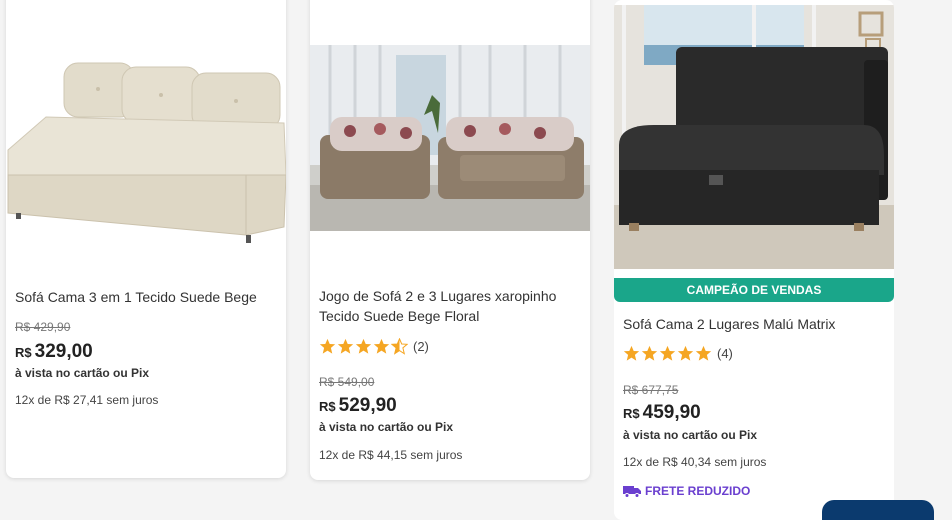  What do you see at coordinates (632, 491) in the screenshot?
I see `truck-icon` at bounding box center [632, 491].